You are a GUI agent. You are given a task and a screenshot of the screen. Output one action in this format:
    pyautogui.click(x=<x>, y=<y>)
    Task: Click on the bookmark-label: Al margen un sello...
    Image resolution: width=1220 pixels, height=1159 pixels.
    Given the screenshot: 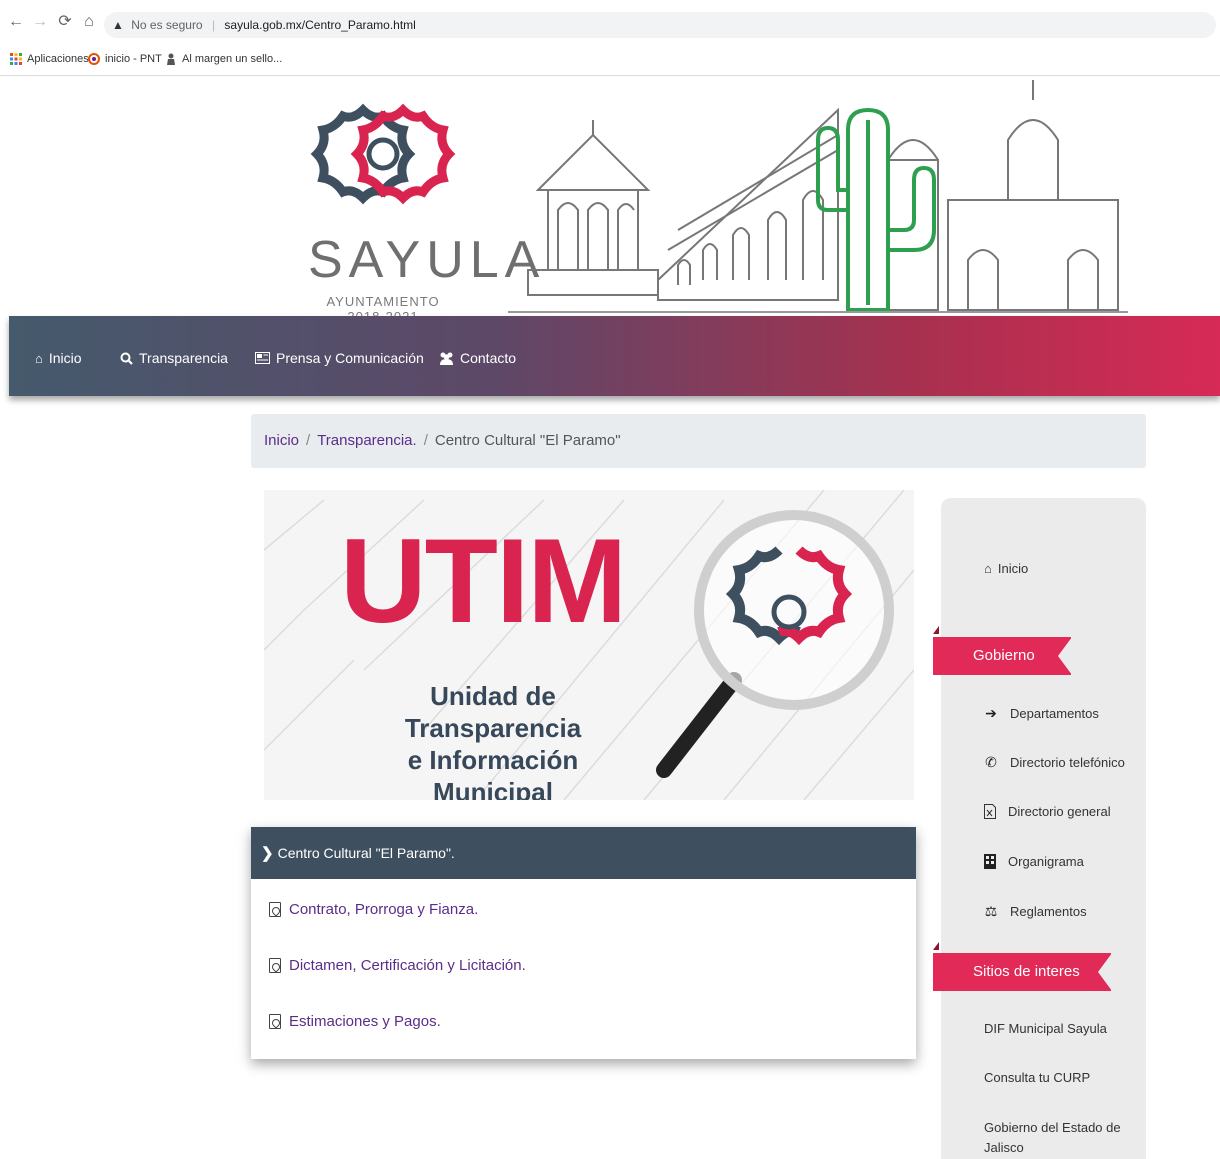 What is the action you would take?
    pyautogui.click(x=232, y=59)
    